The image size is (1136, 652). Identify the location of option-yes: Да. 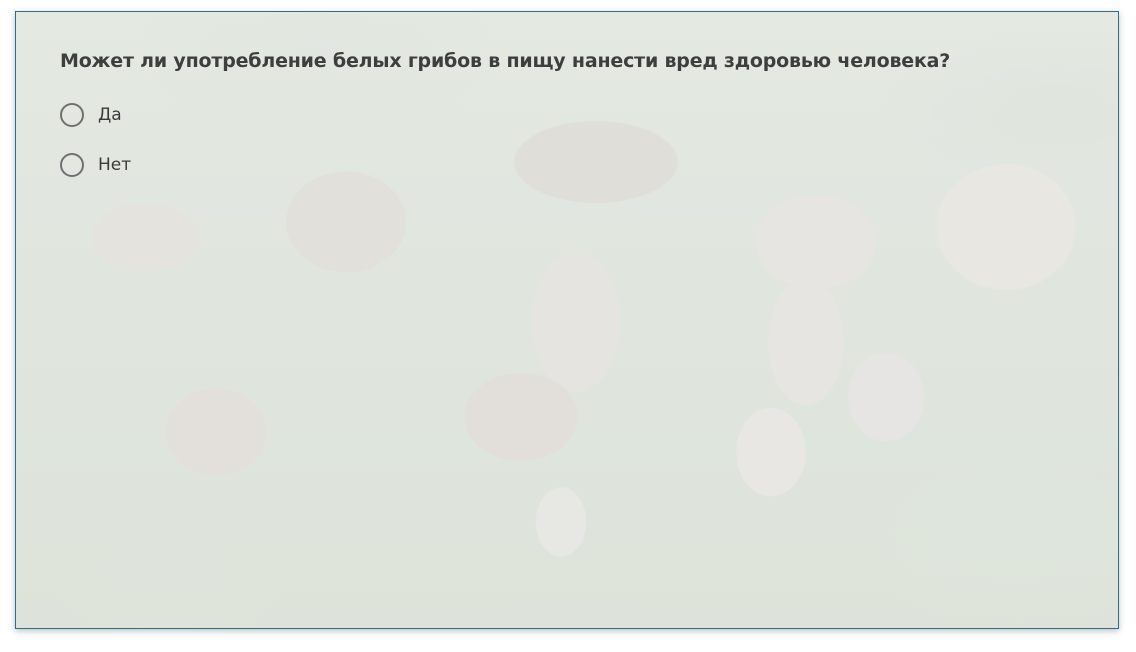
(579, 115).